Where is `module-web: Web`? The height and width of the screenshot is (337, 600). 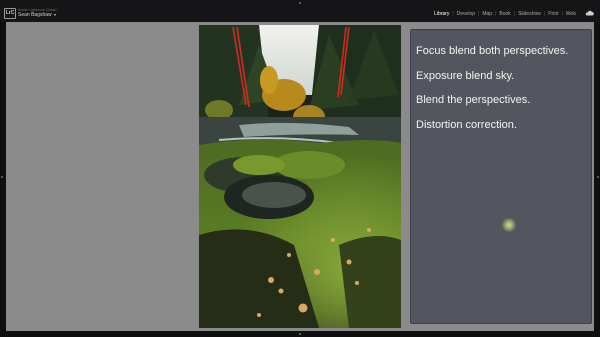
module-web: Web is located at coordinates (571, 14).